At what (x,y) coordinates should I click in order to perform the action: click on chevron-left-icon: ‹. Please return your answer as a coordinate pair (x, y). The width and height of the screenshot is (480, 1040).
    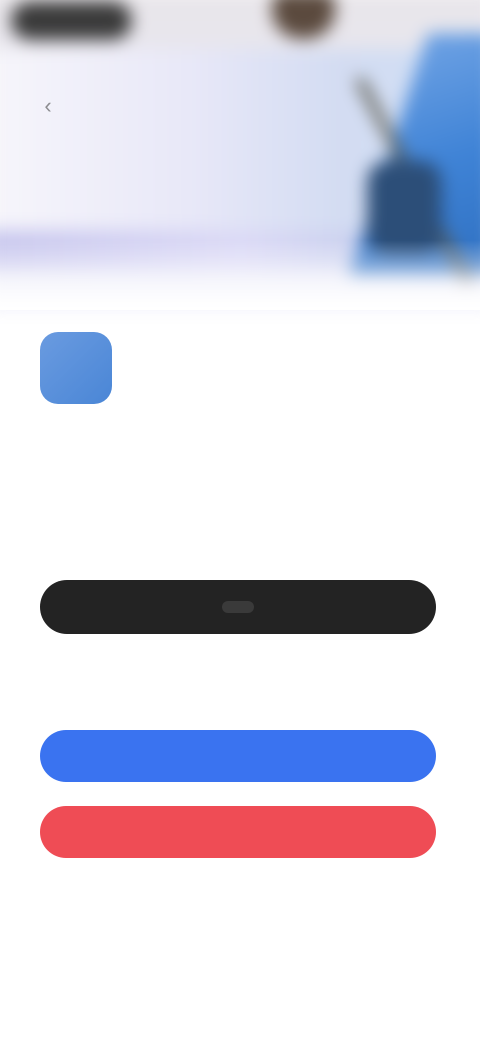
    Looking at the image, I should click on (48, 105).